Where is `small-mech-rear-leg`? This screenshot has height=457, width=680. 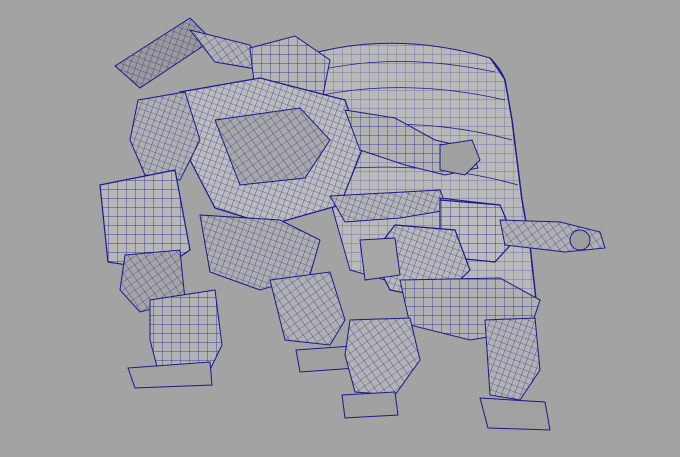 small-mech-rear-leg is located at coordinates (515, 374).